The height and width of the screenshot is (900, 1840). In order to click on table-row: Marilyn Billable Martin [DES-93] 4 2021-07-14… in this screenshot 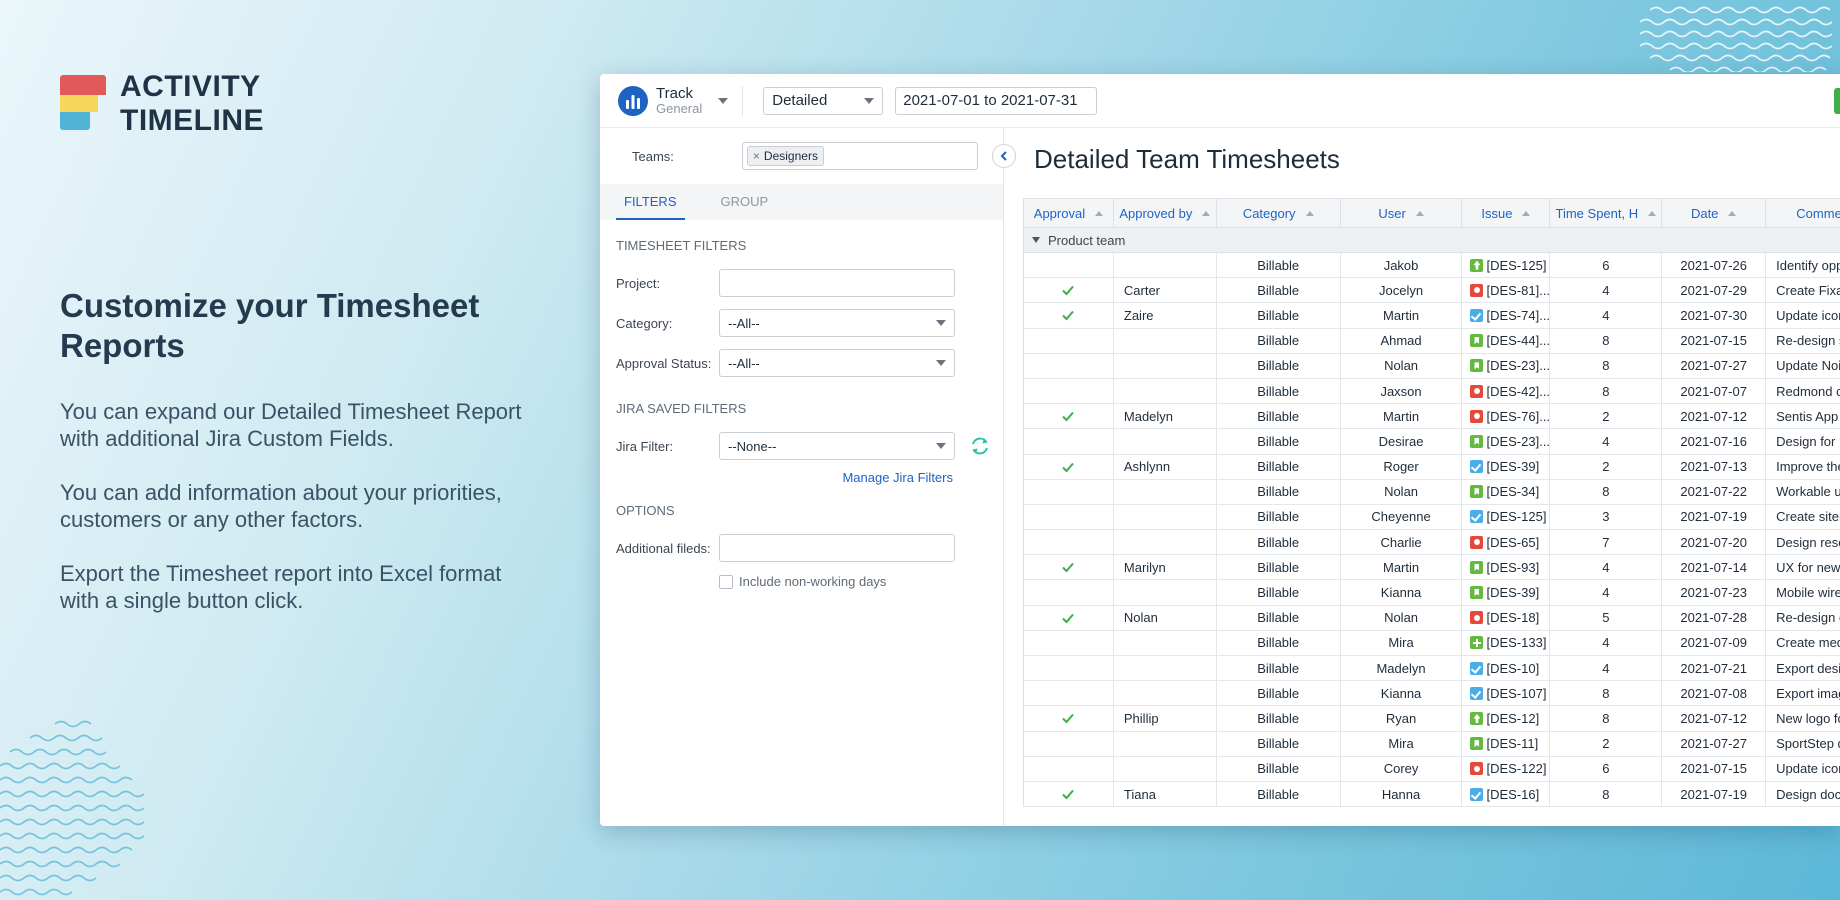, I will do `click(1432, 568)`.